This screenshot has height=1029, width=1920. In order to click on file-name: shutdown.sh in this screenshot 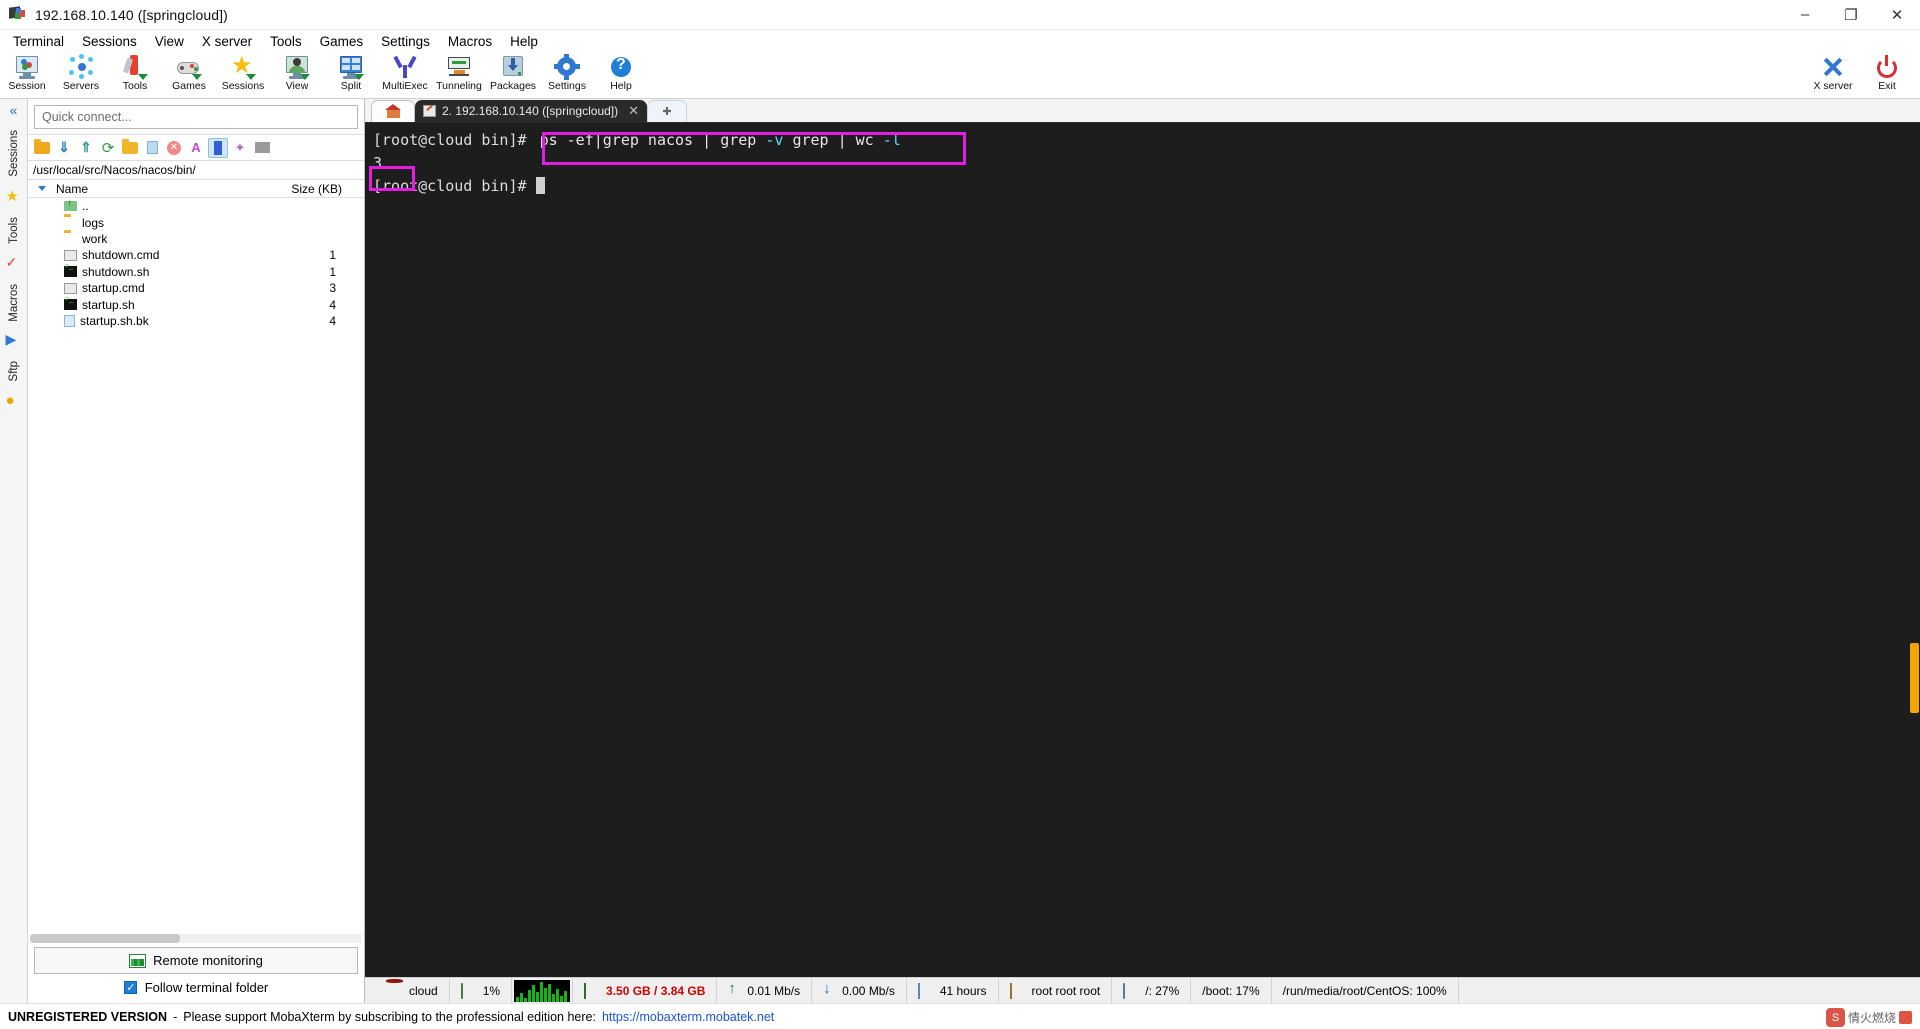, I will do `click(116, 271)`.